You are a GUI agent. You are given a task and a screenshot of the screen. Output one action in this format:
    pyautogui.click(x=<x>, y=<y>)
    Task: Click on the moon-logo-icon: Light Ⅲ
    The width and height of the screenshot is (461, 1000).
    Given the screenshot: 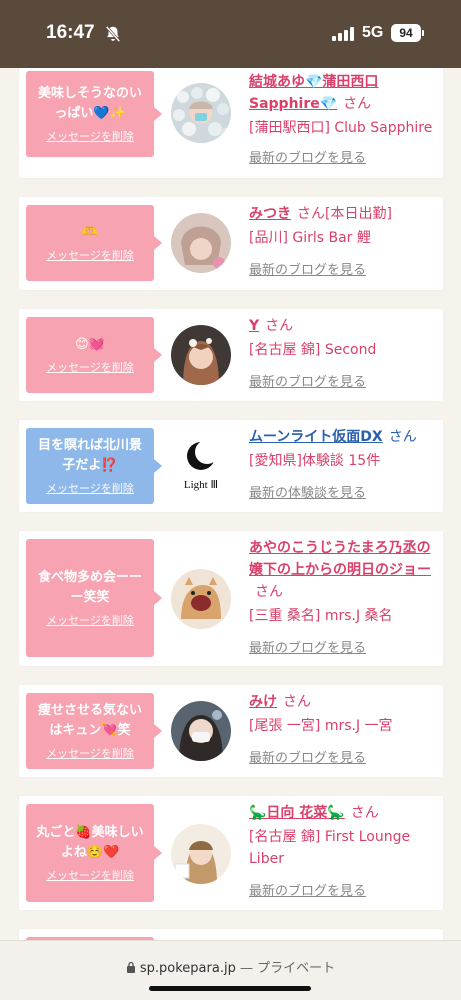 What is the action you would take?
    pyautogui.click(x=201, y=465)
    